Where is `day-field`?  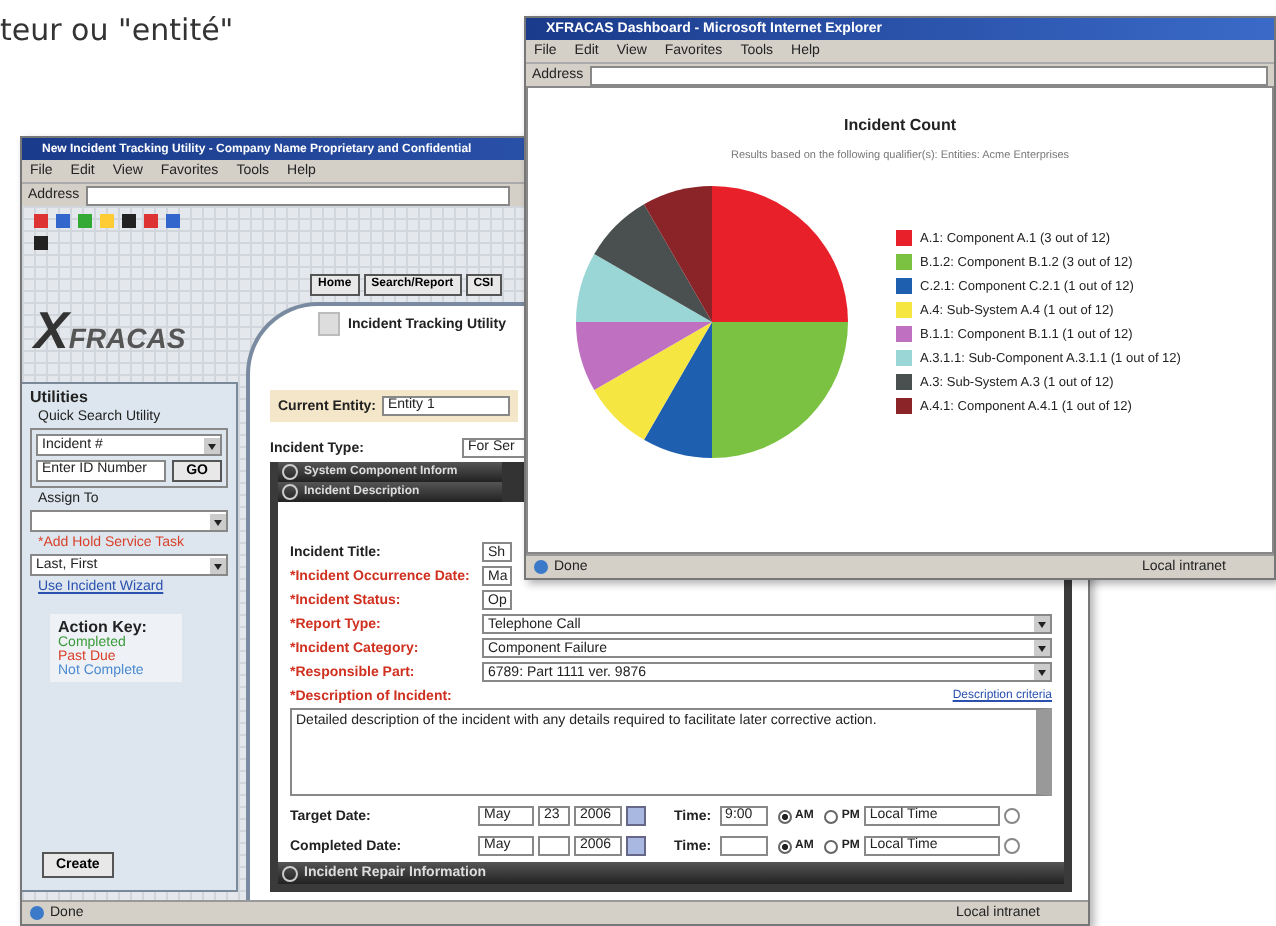
day-field is located at coordinates (554, 846).